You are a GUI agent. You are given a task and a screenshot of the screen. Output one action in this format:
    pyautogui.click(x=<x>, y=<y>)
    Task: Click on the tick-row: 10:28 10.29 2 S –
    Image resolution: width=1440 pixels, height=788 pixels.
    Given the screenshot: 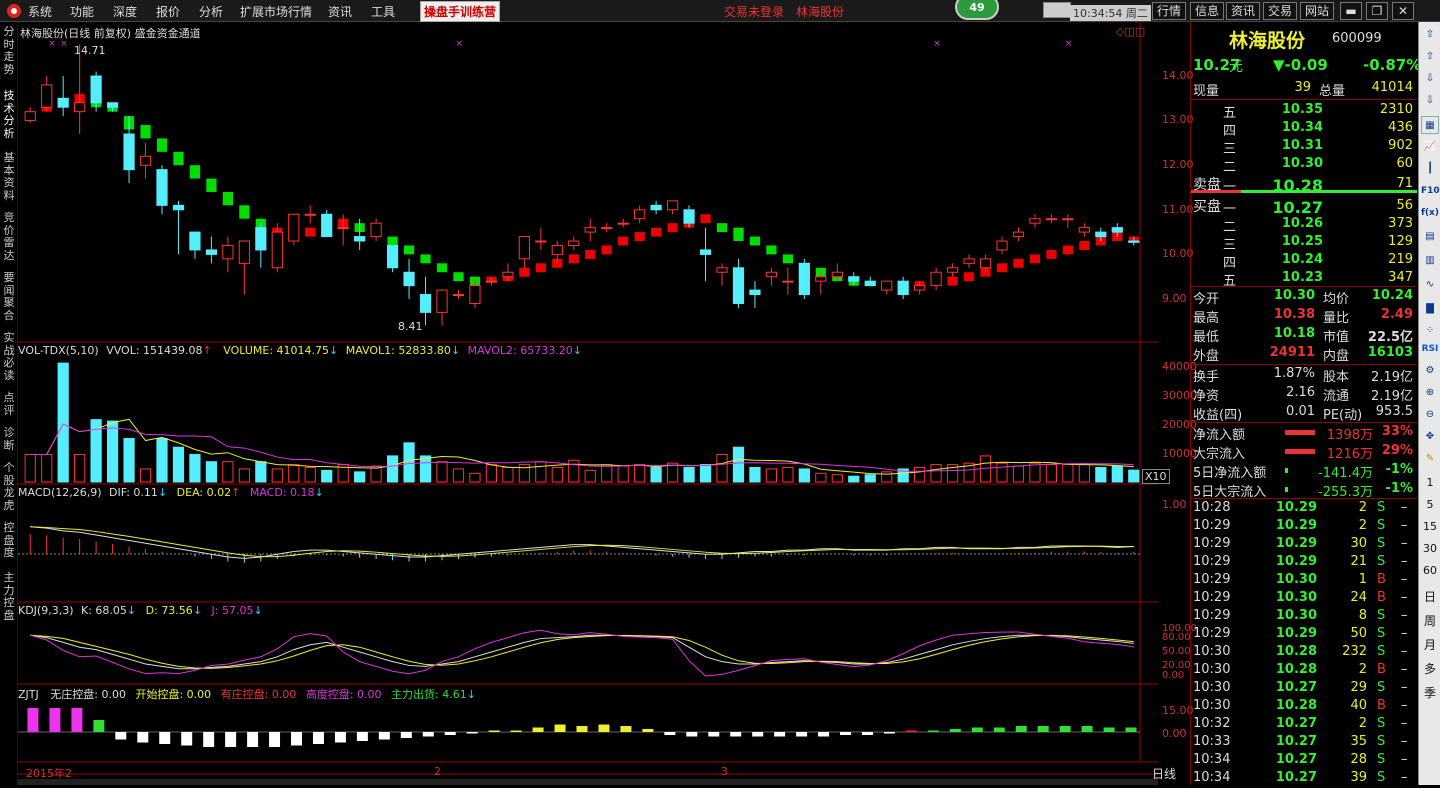 What is the action you would take?
    pyautogui.click(x=1304, y=509)
    